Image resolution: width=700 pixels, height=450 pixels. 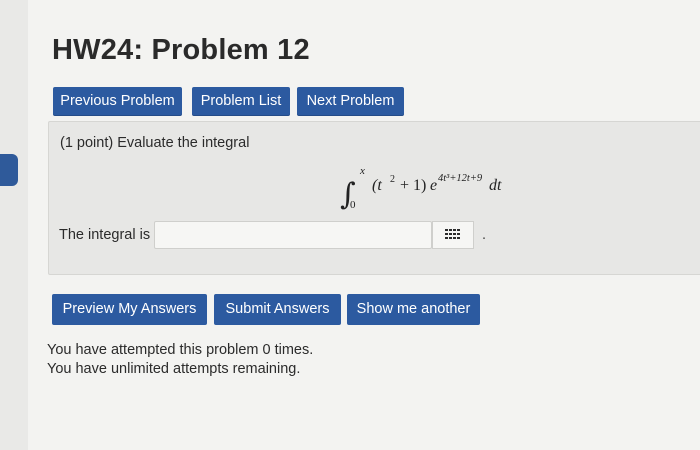 I want to click on next-problem-button: Next Problem, so click(x=350, y=101).